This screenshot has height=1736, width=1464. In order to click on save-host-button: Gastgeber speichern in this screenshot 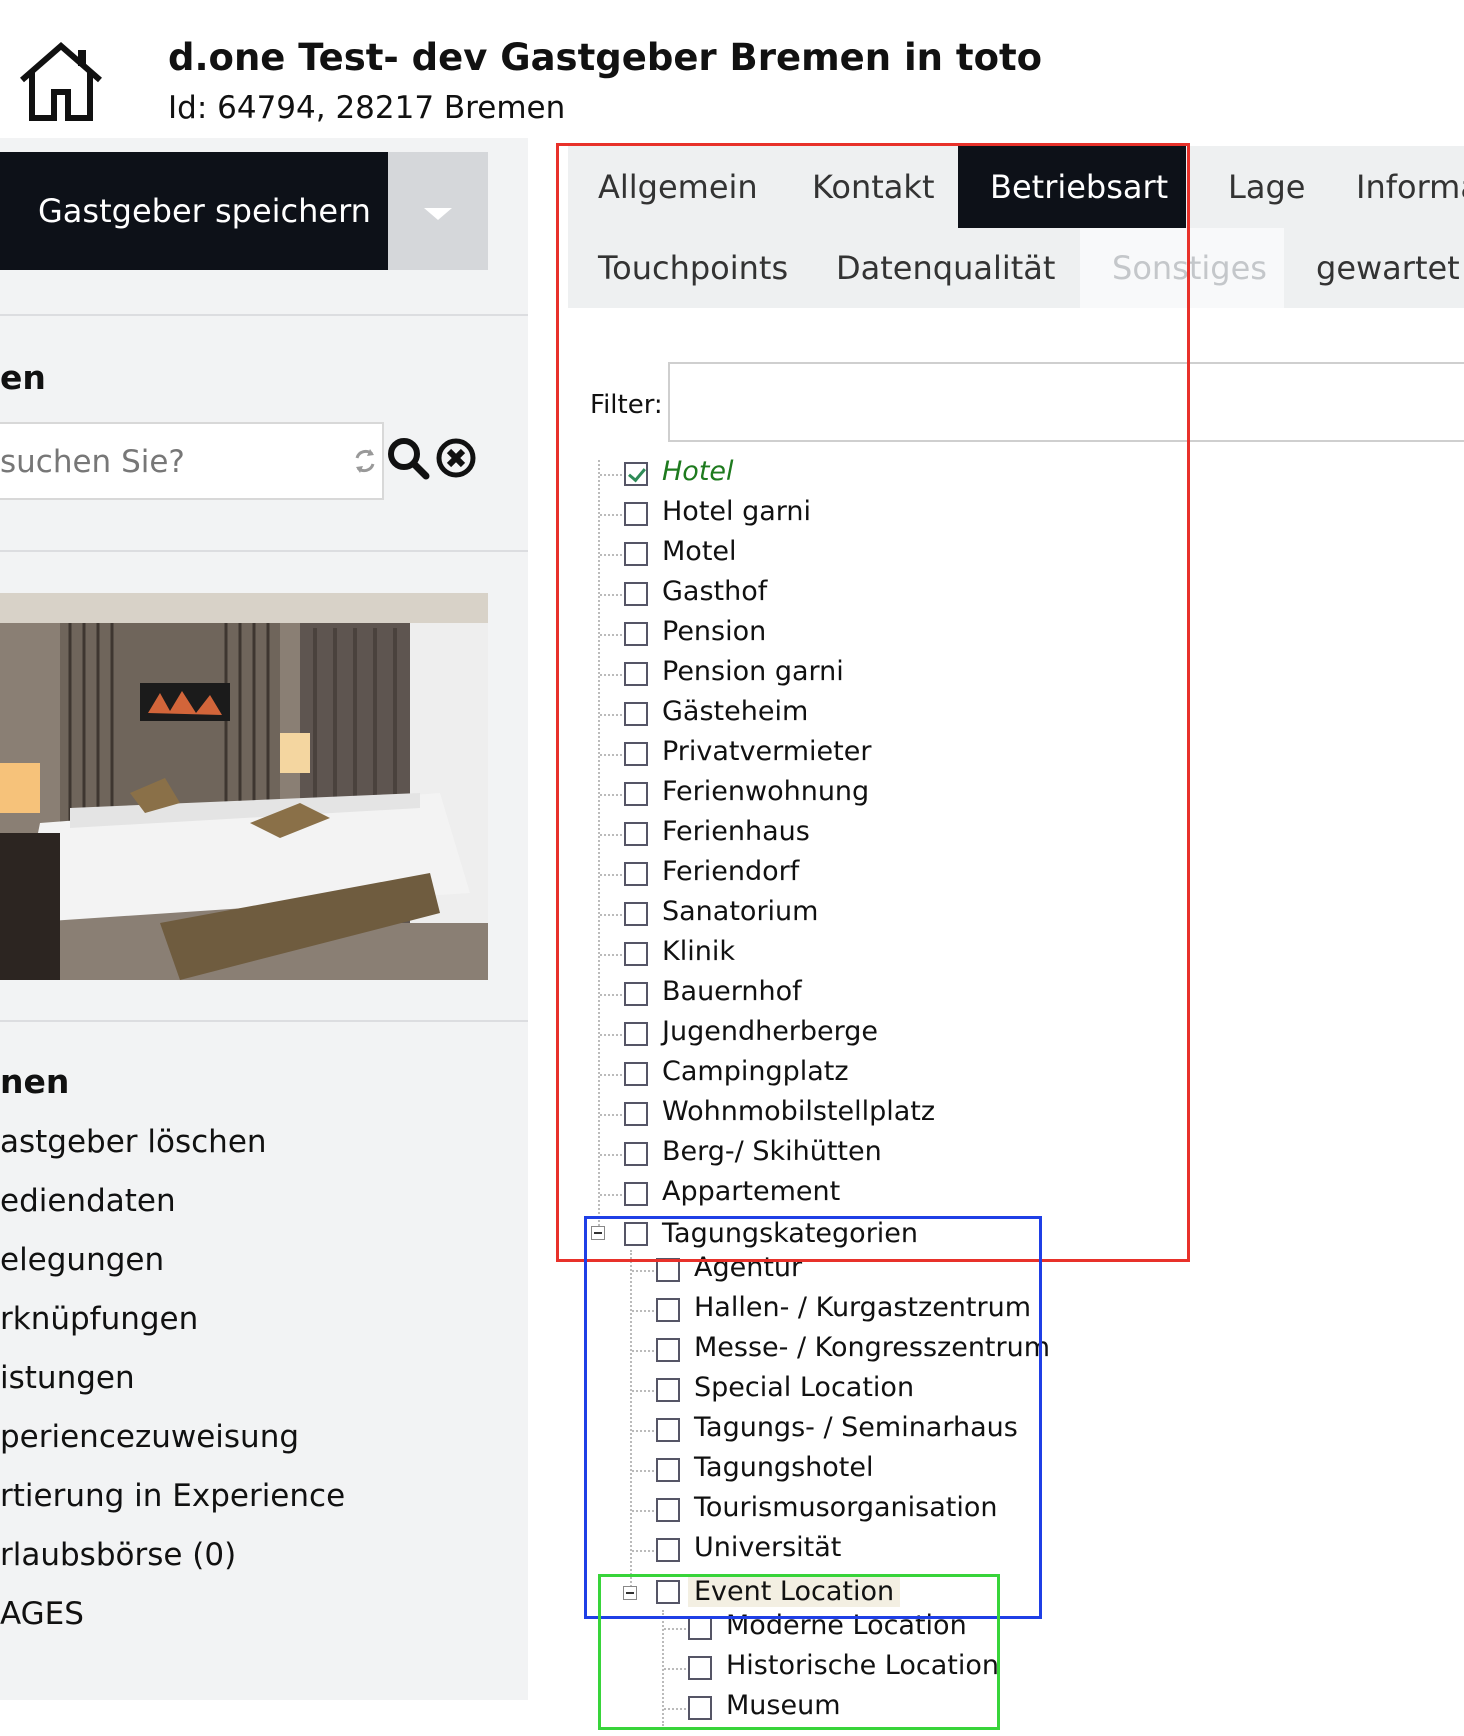, I will do `click(194, 211)`.